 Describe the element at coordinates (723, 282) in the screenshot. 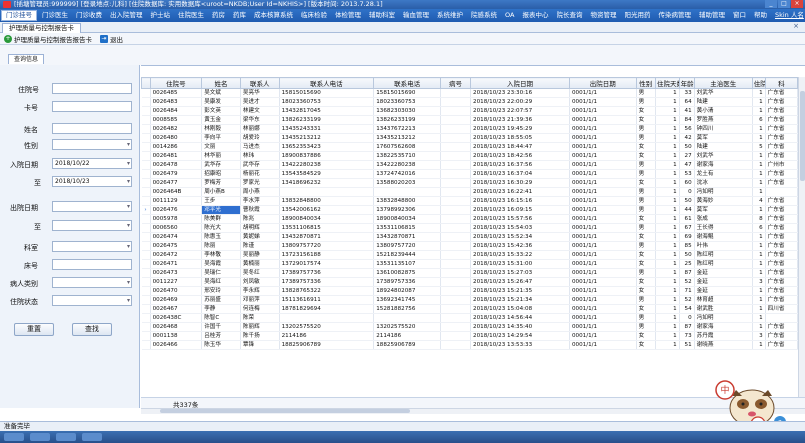

I see `table-cell: 金延` at that location.